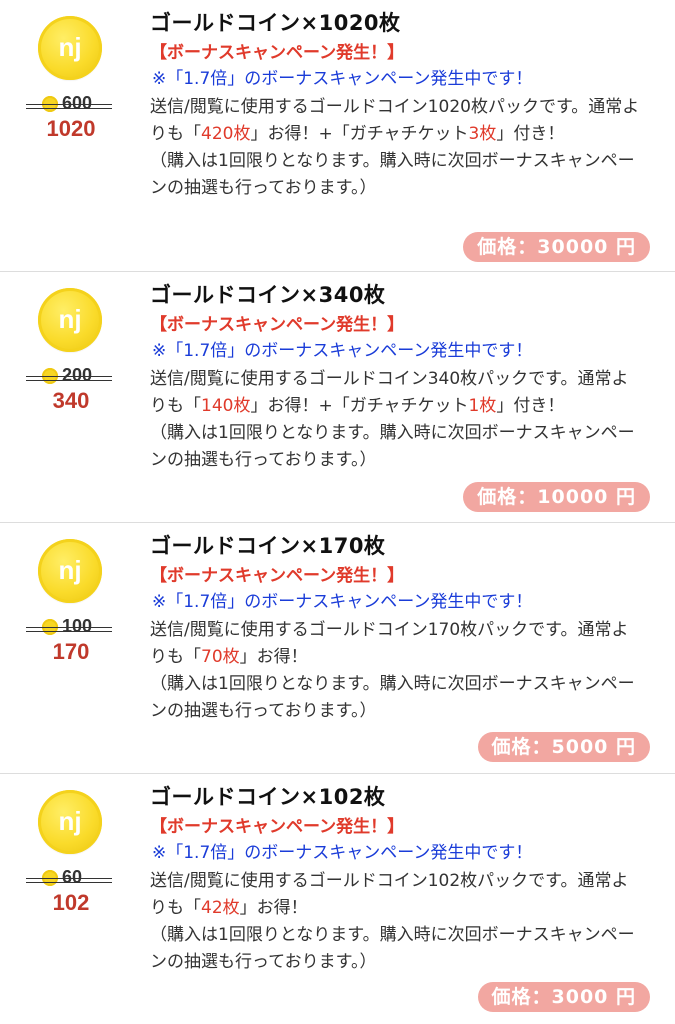 The height and width of the screenshot is (1024, 675). I want to click on old-coin-count: 100, so click(71, 627).